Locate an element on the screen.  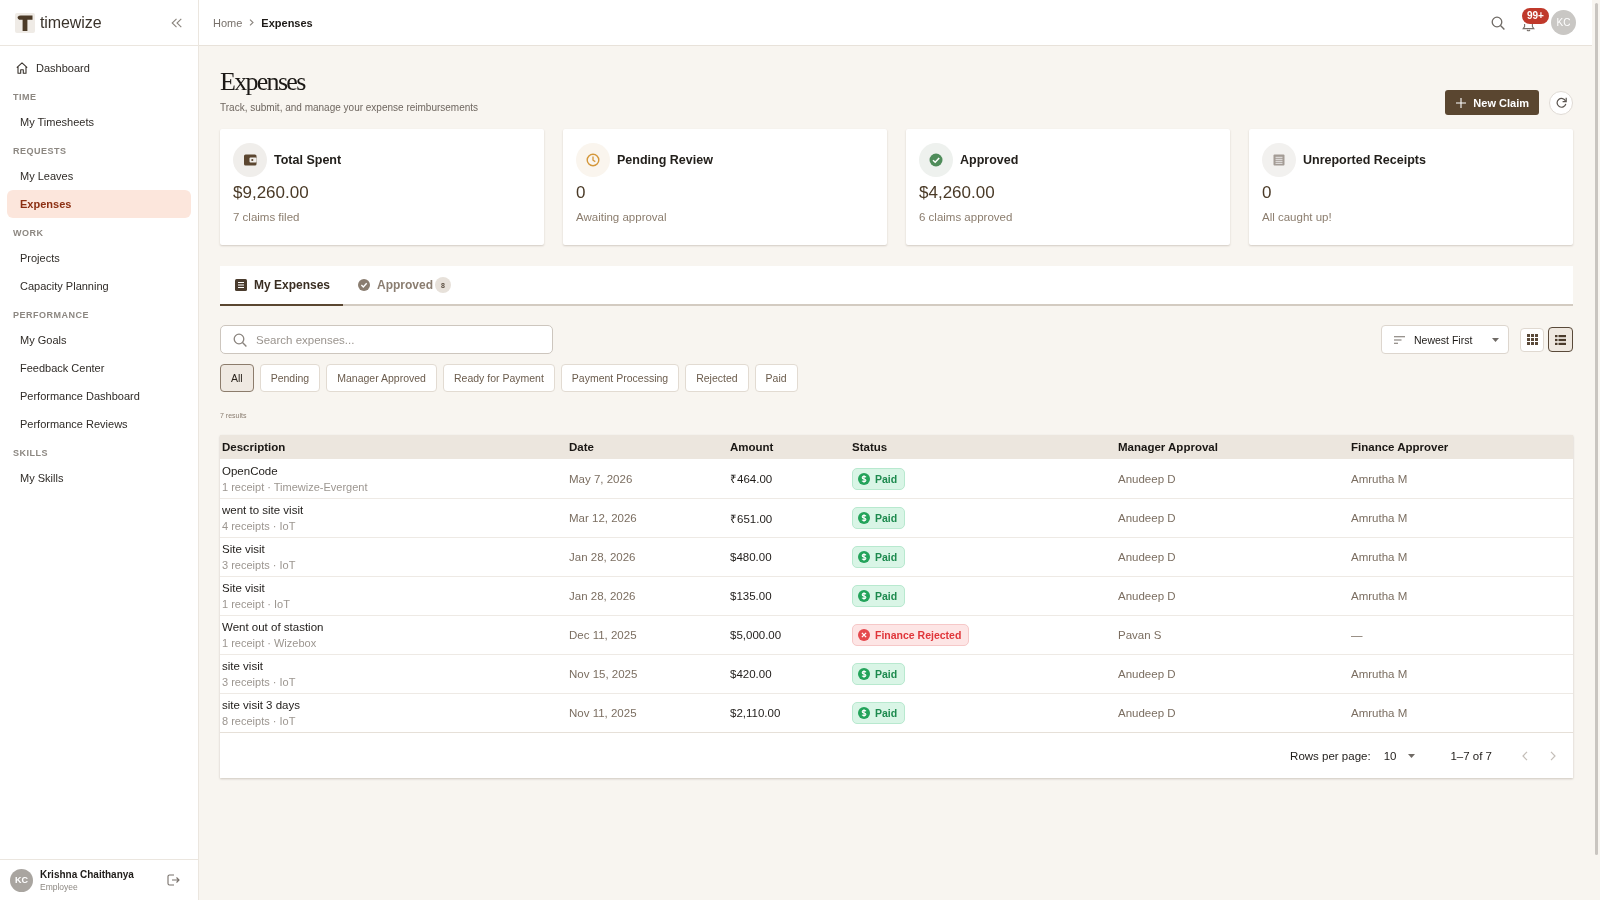
table-cell: — is located at coordinates (1357, 635).